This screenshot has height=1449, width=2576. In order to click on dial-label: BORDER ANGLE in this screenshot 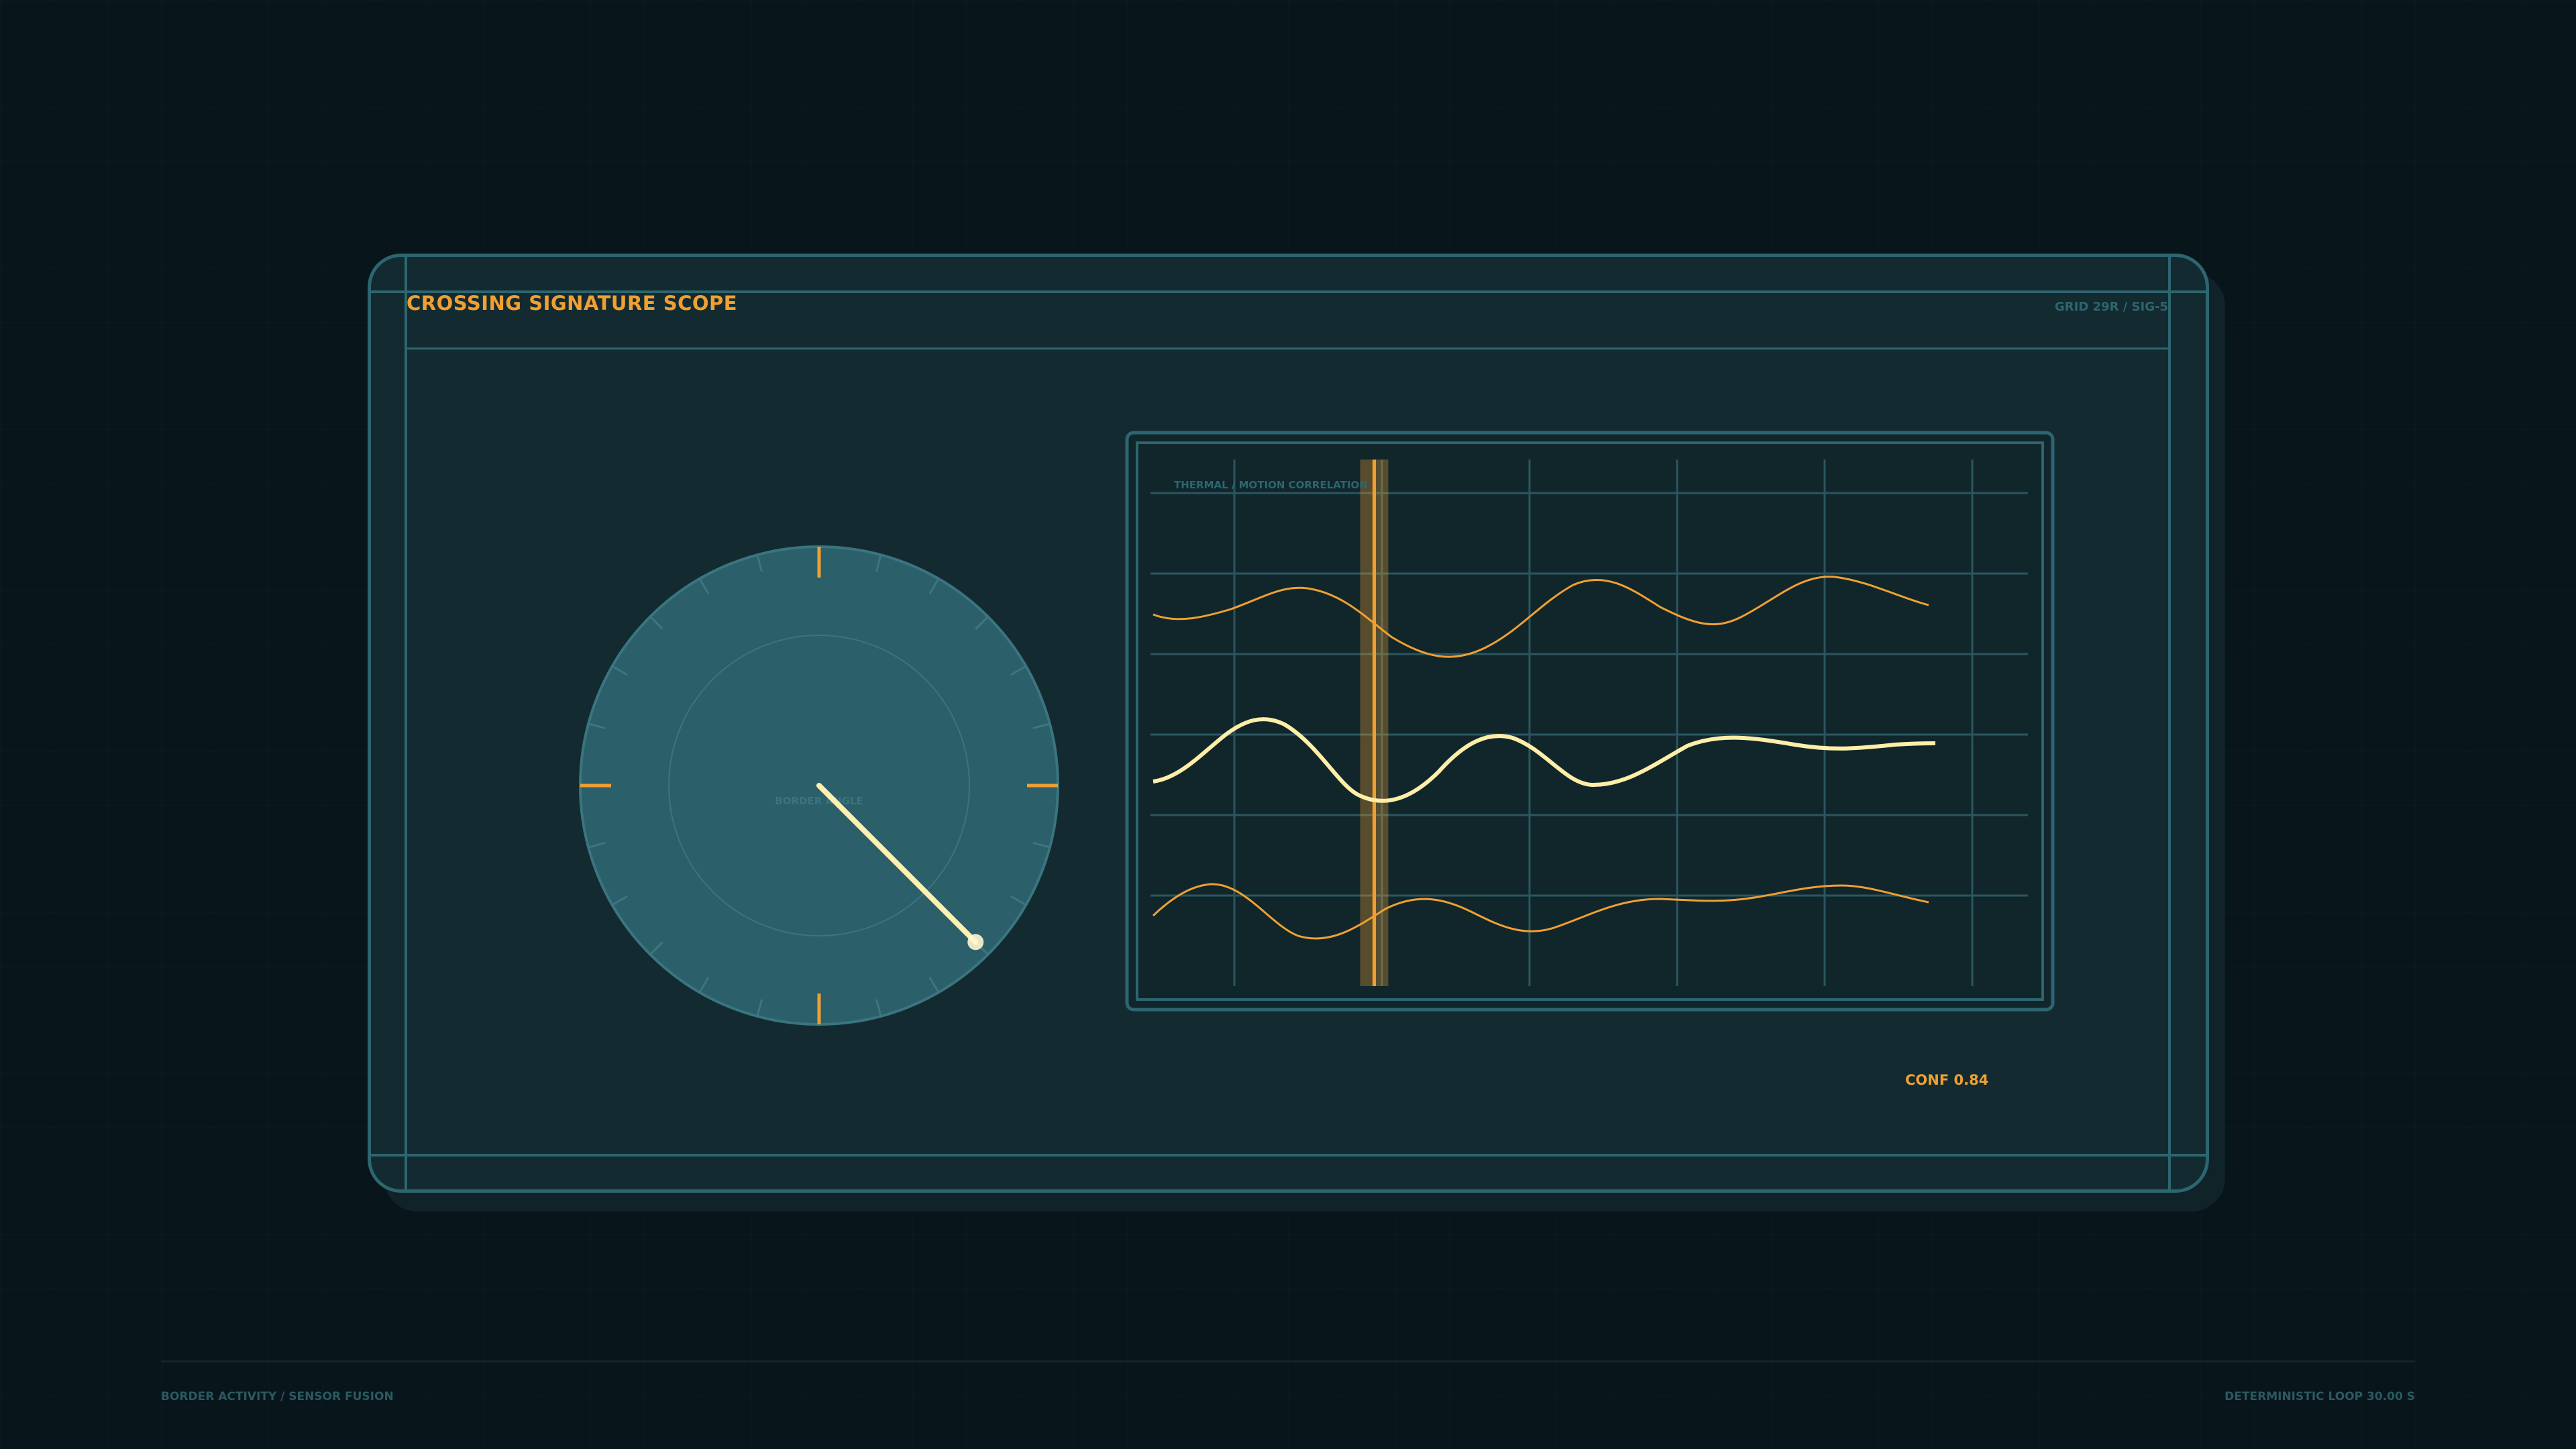, I will do `click(819, 801)`.